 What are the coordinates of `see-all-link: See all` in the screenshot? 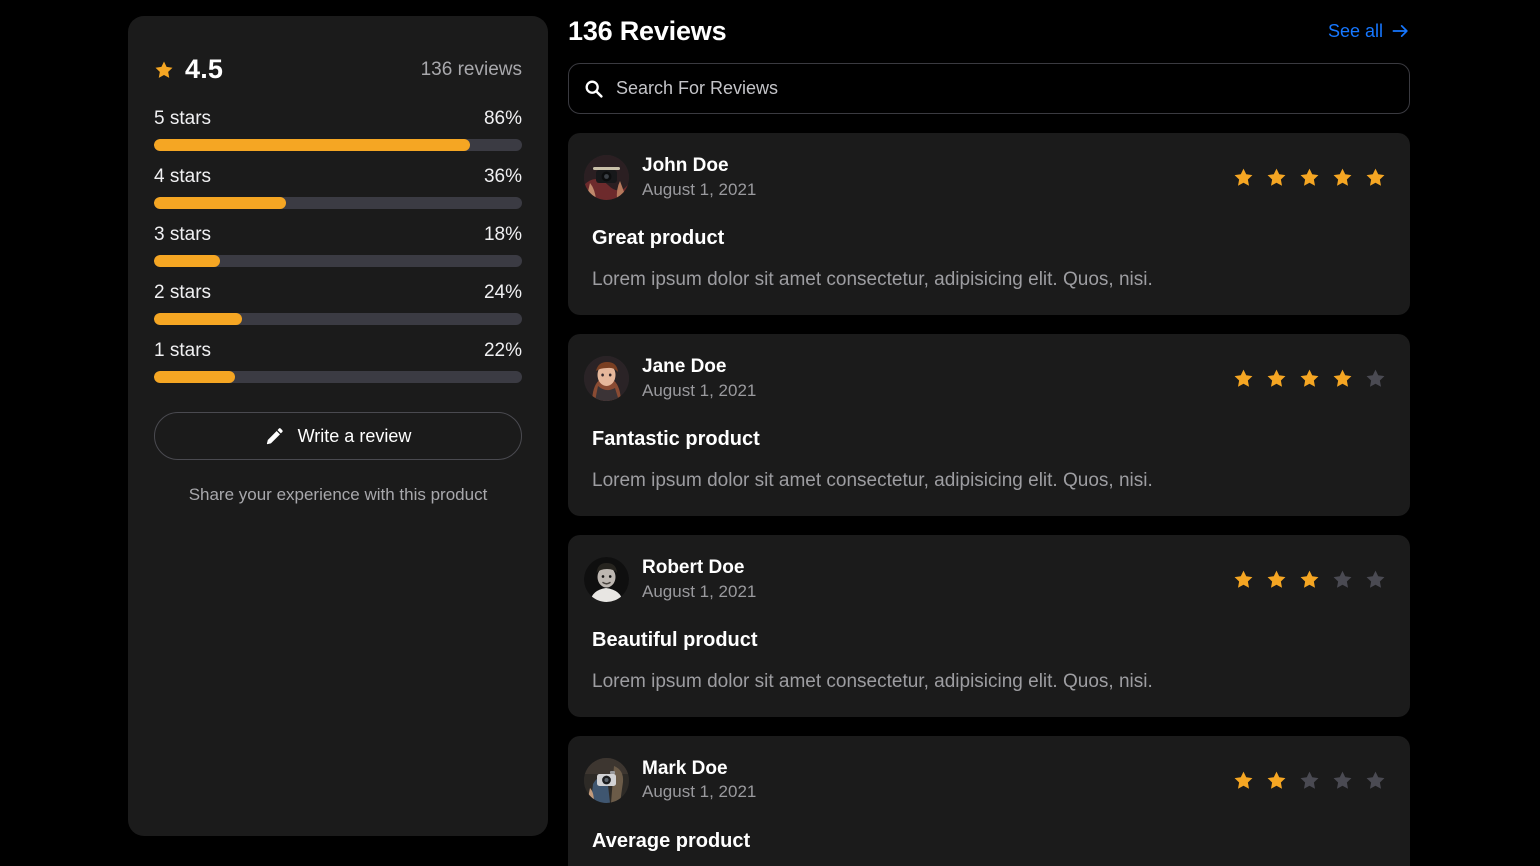 It's located at (1369, 31).